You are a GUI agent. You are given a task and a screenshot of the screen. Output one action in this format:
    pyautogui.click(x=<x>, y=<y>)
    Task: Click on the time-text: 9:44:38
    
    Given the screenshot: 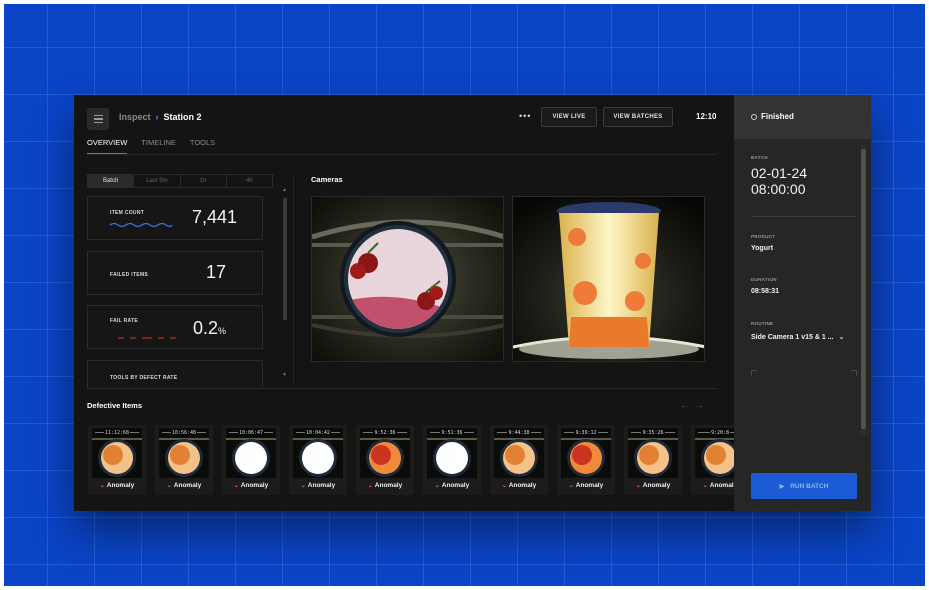 What is the action you would take?
    pyautogui.click(x=519, y=433)
    